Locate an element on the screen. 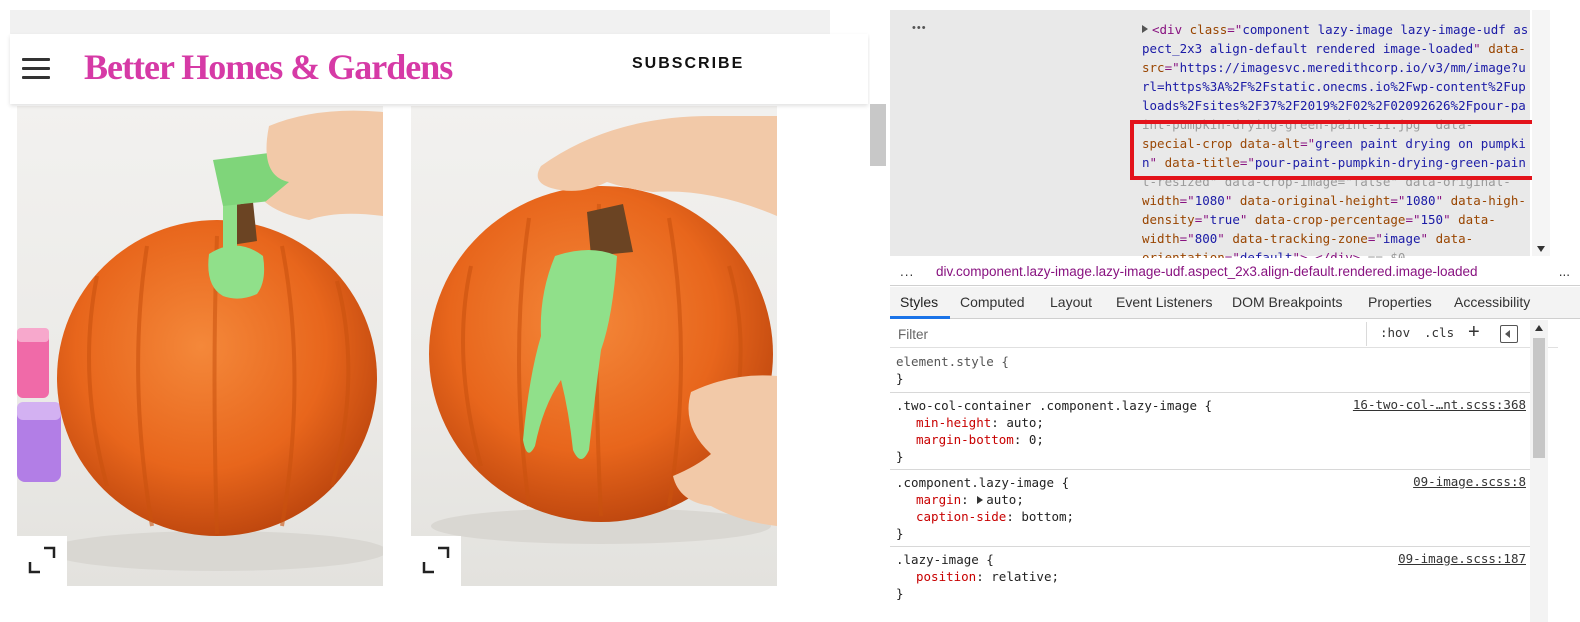 Image resolution: width=1580 pixels, height=622 pixels. style-declaration: position: relative; is located at coordinates (1210, 576).